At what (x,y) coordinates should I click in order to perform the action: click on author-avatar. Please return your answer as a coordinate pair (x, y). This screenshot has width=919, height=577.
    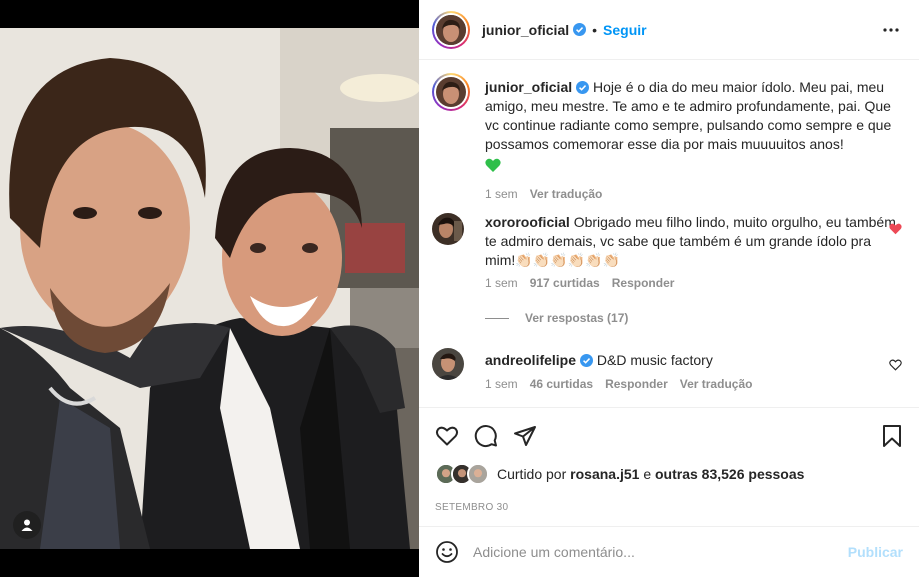
    Looking at the image, I should click on (451, 29).